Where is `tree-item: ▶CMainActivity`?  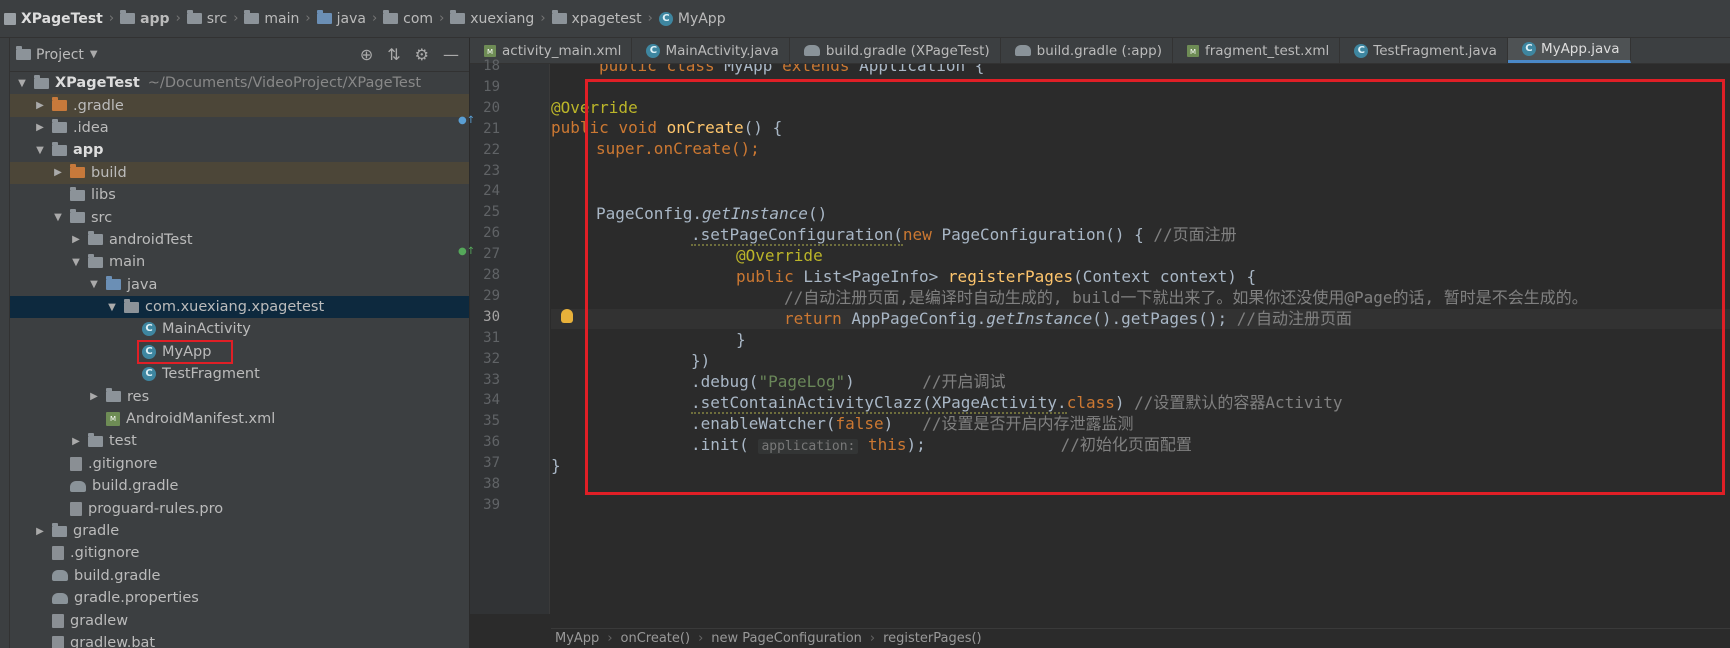 tree-item: ▶CMainActivity is located at coordinates (239, 329).